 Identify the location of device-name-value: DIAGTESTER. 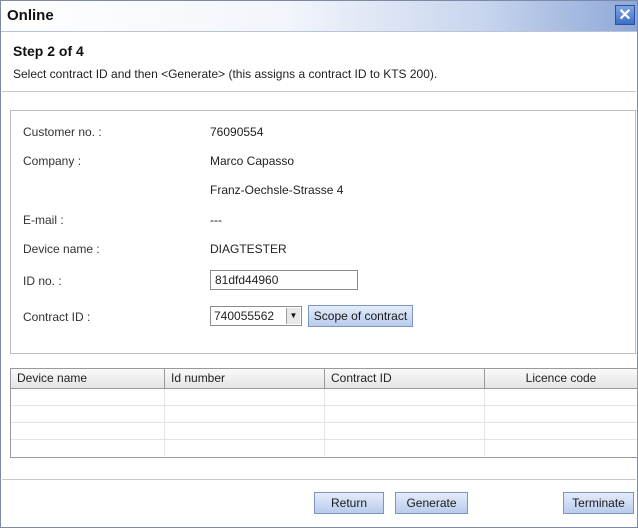
(248, 249).